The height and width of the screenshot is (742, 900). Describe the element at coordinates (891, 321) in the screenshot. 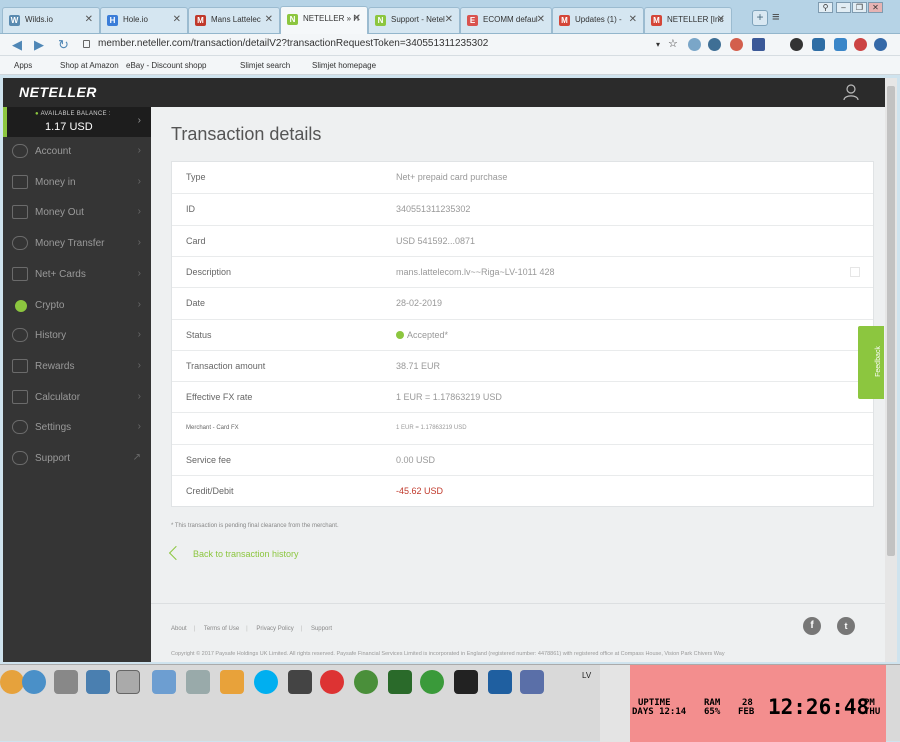

I see `scrollbar-thumb` at that location.